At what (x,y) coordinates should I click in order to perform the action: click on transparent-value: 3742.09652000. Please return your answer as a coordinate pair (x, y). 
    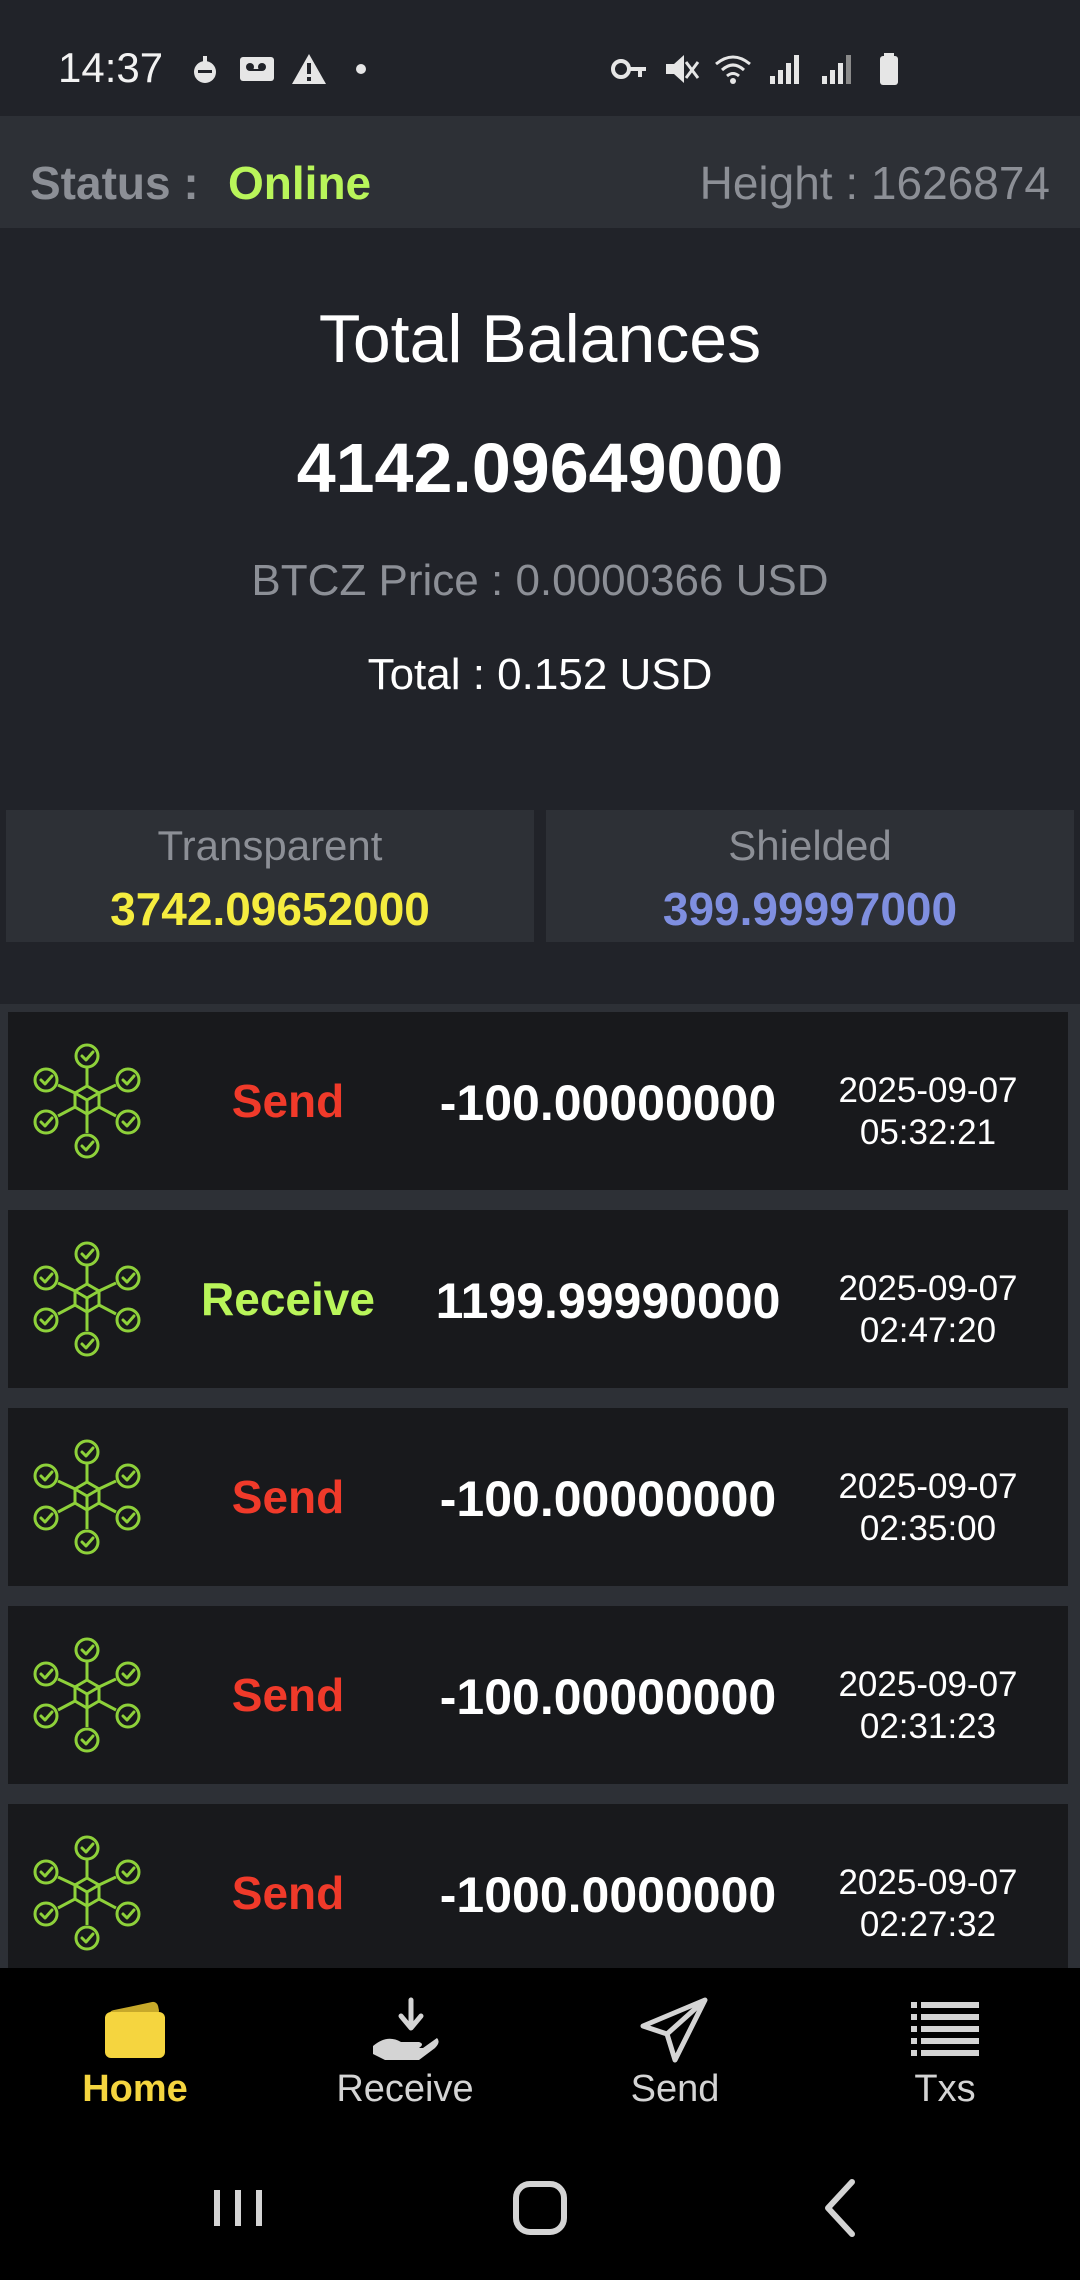
    Looking at the image, I should click on (270, 909).